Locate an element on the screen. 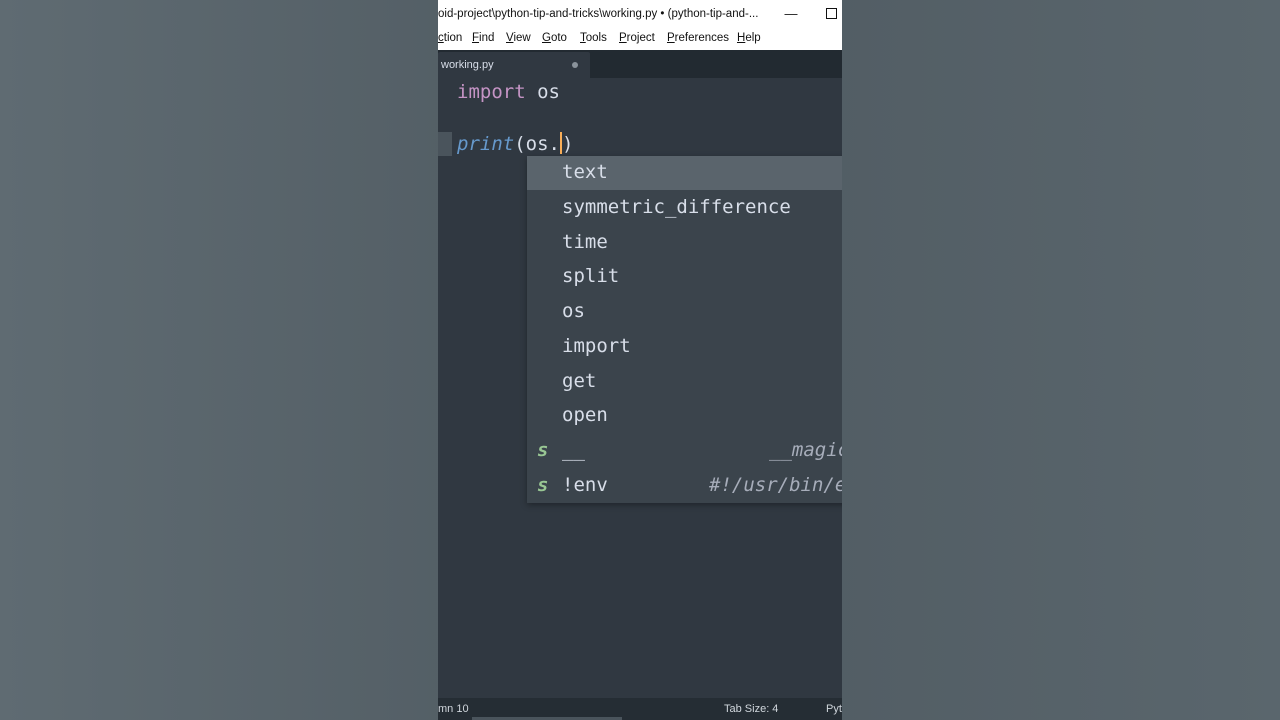  maximize-button is located at coordinates (831, 13).